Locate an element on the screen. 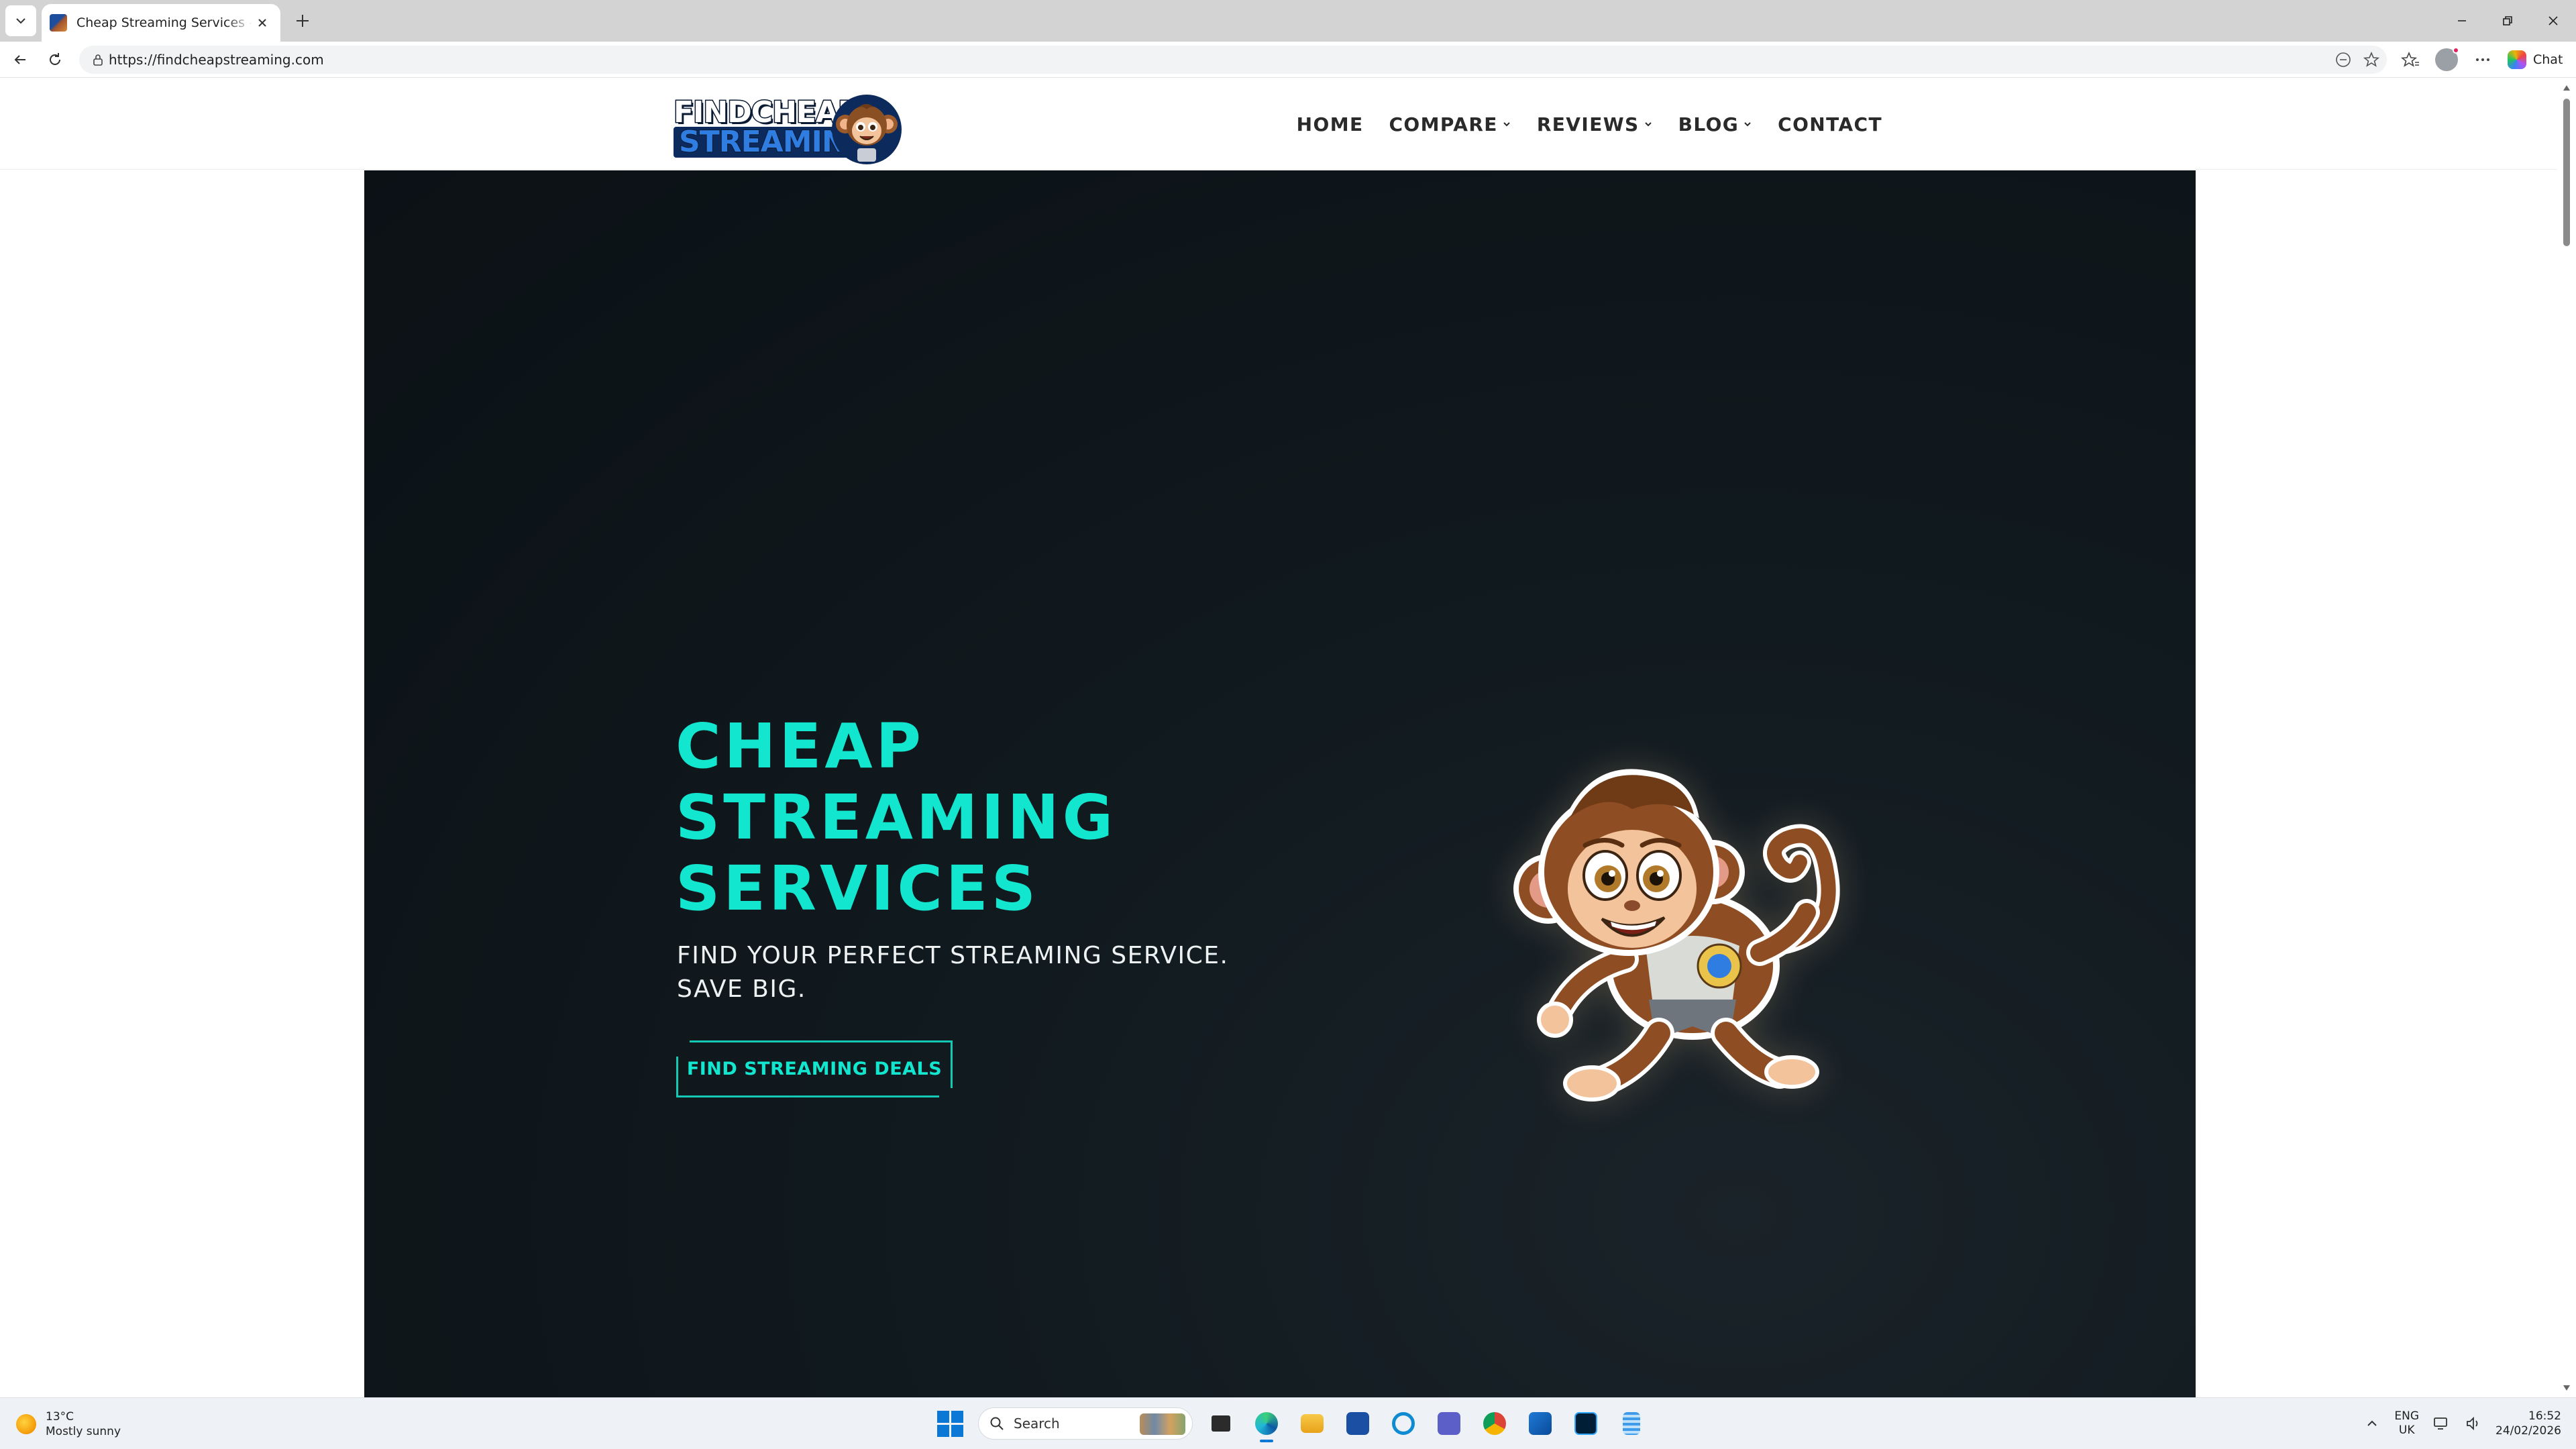 This screenshot has width=2576, height=1449. address-url: https://findcheapstreaming.com is located at coordinates (216, 60).